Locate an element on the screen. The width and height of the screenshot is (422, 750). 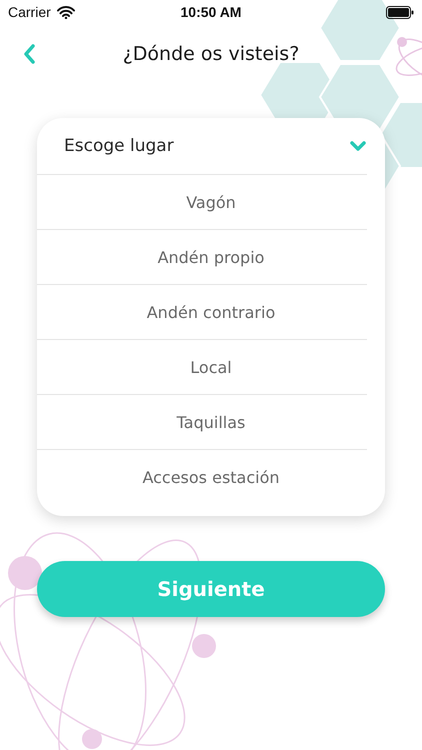
screen-title: ¿Dónde os visteis? is located at coordinates (211, 54).